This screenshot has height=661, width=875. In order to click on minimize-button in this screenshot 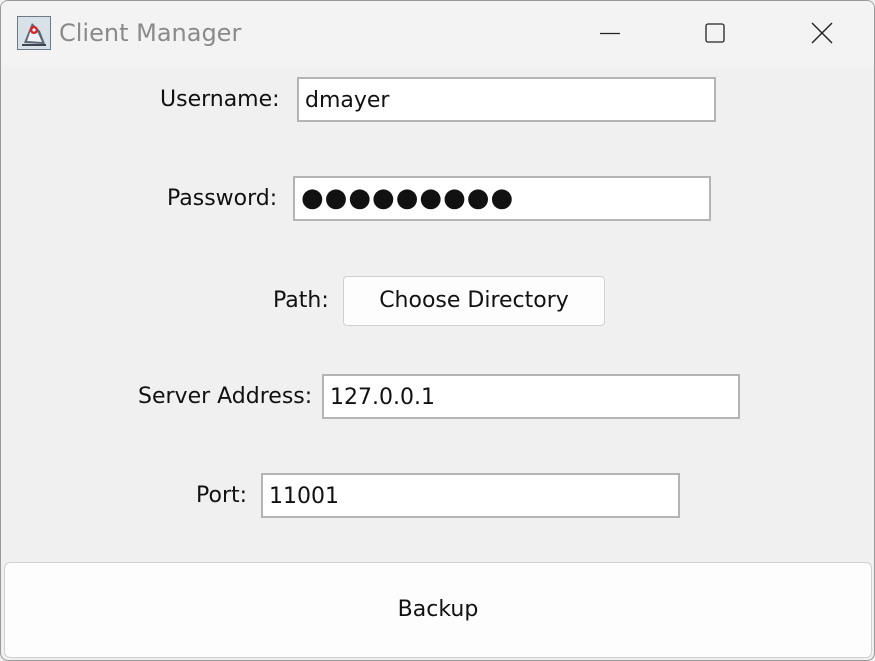, I will do `click(610, 34)`.